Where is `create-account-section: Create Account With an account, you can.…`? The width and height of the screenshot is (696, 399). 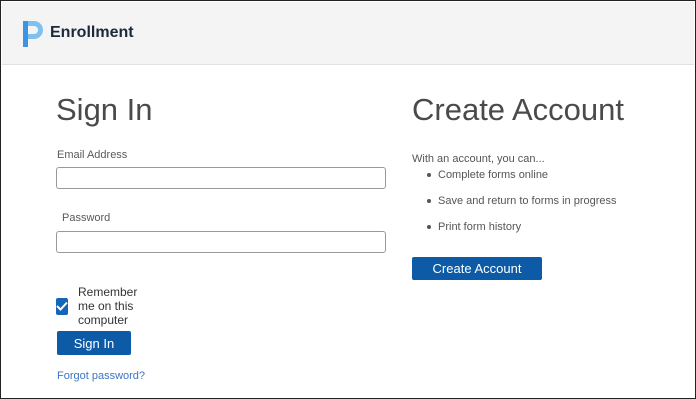 create-account-section: Create Account With an account, you can.… is located at coordinates (518, 185).